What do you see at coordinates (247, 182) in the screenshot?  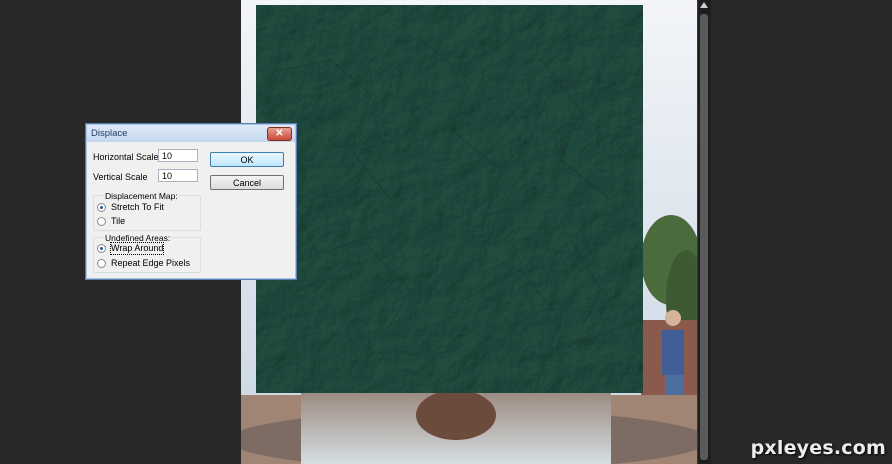 I see `cancel-button: Cancel` at bounding box center [247, 182].